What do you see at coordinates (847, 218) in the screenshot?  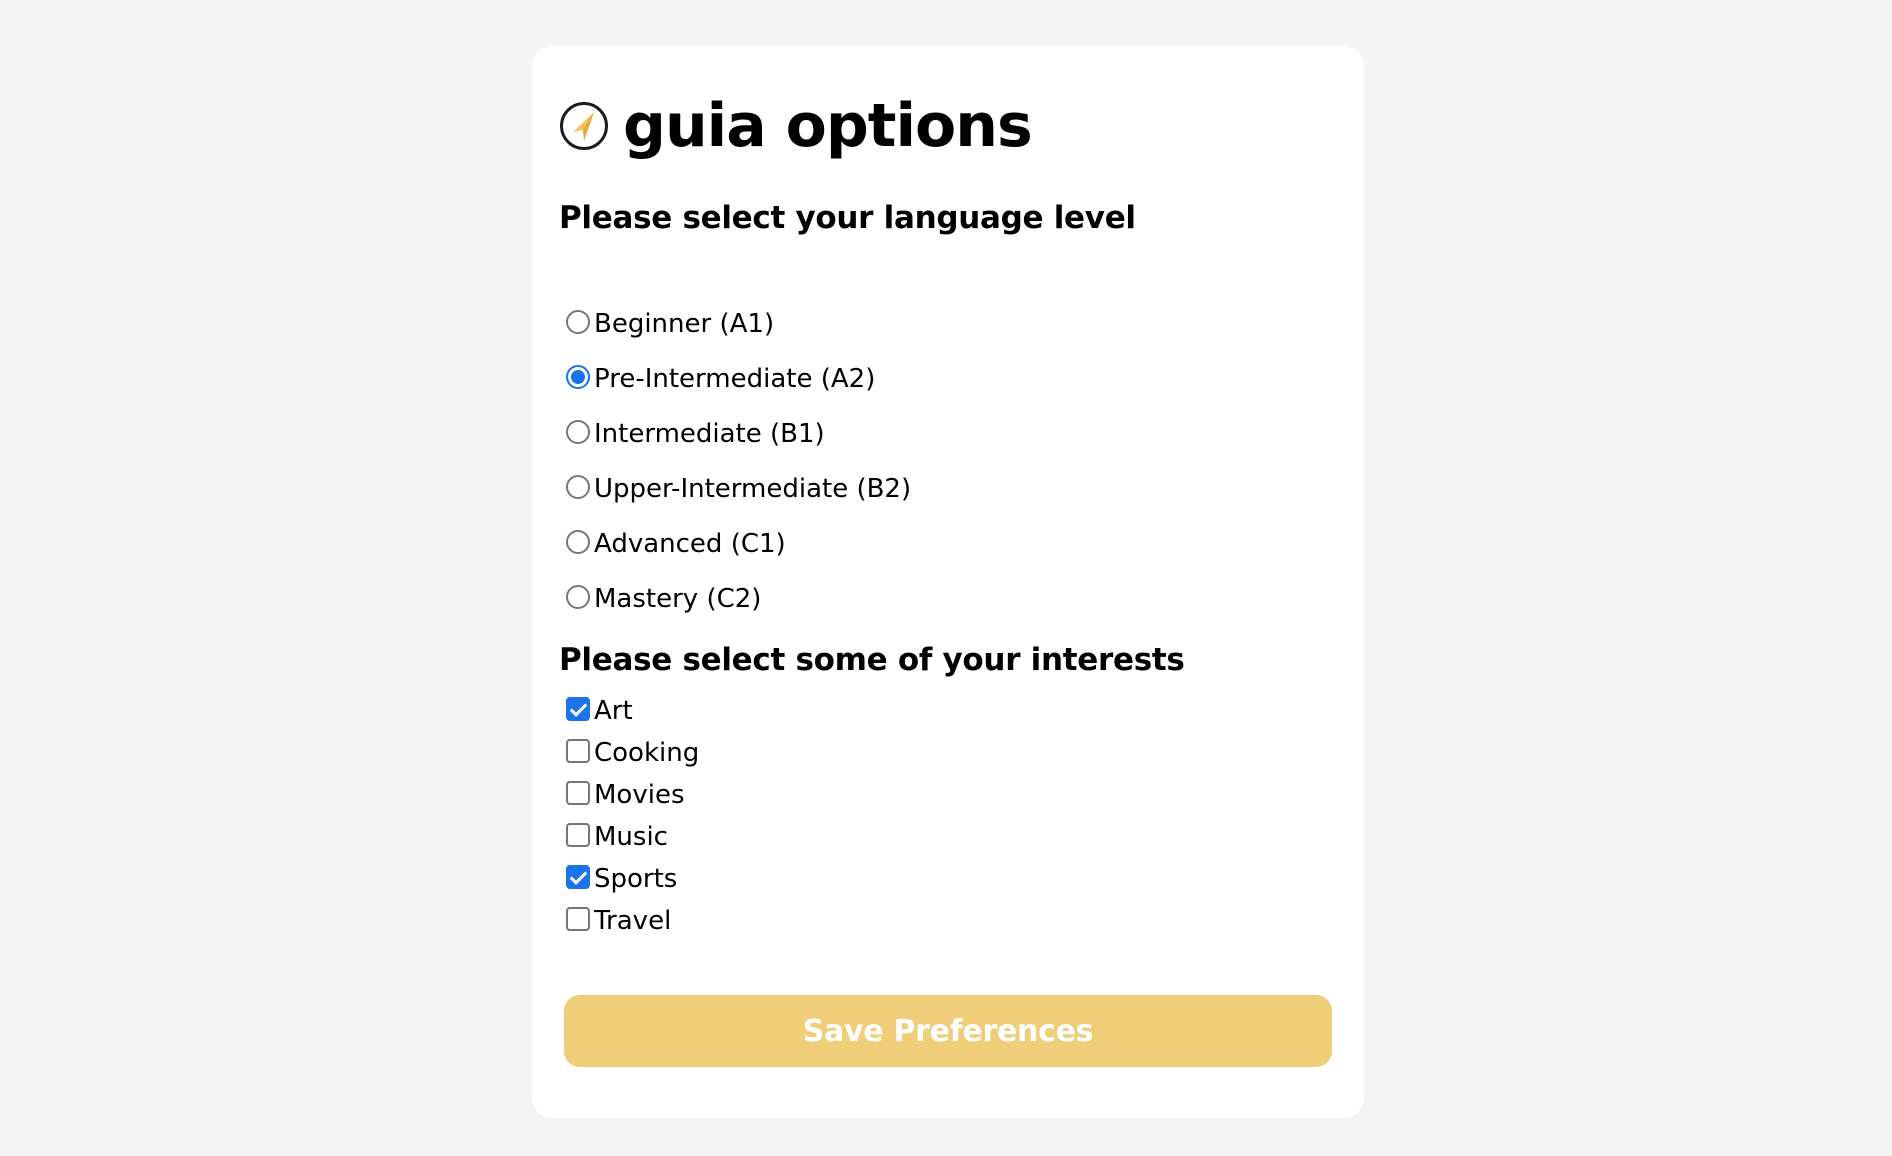 I see `language-level-heading: Please select your language level` at bounding box center [847, 218].